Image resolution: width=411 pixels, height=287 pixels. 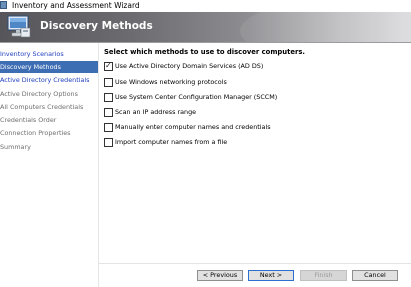 What do you see at coordinates (255, 263) in the screenshot?
I see `footer-divider` at bounding box center [255, 263].